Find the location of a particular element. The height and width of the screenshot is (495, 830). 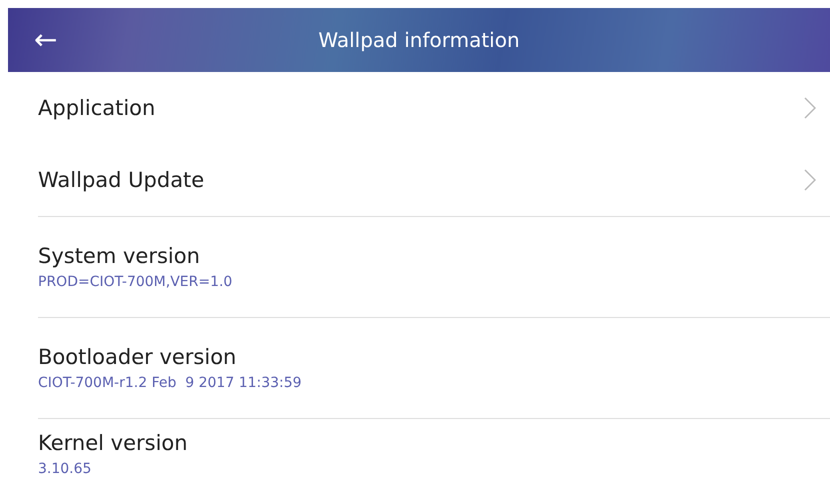

info-label: Kernel version is located at coordinates (113, 443).